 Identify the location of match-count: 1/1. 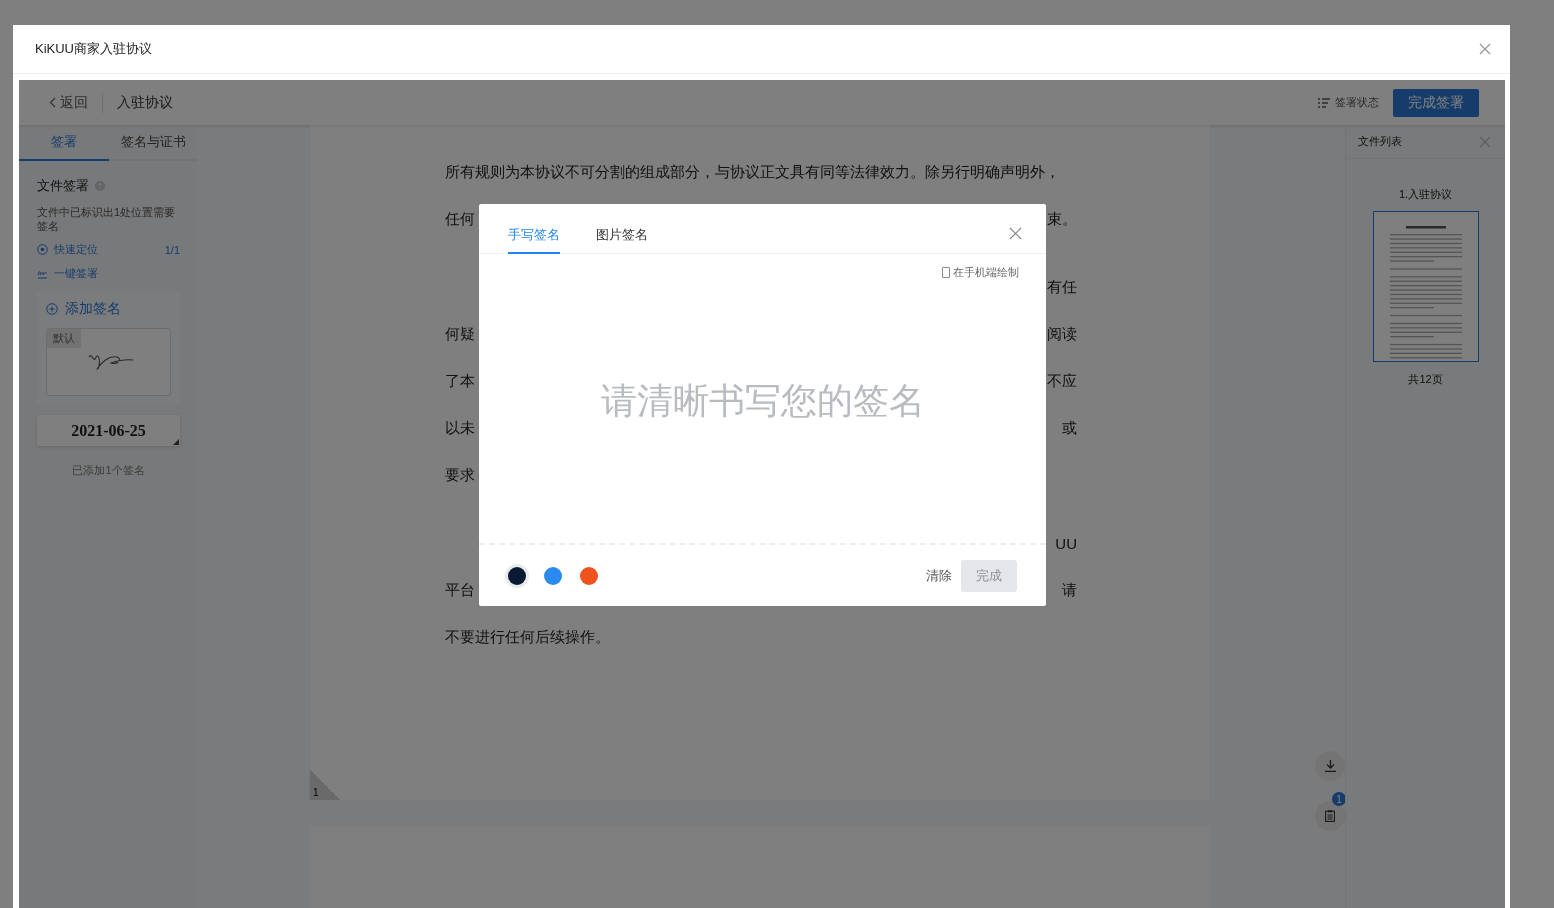
(172, 249).